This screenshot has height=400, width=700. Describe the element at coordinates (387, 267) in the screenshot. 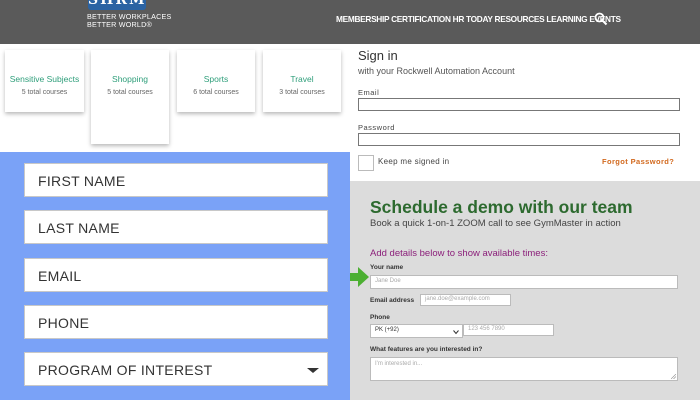

I see `name-label: Your name` at that location.